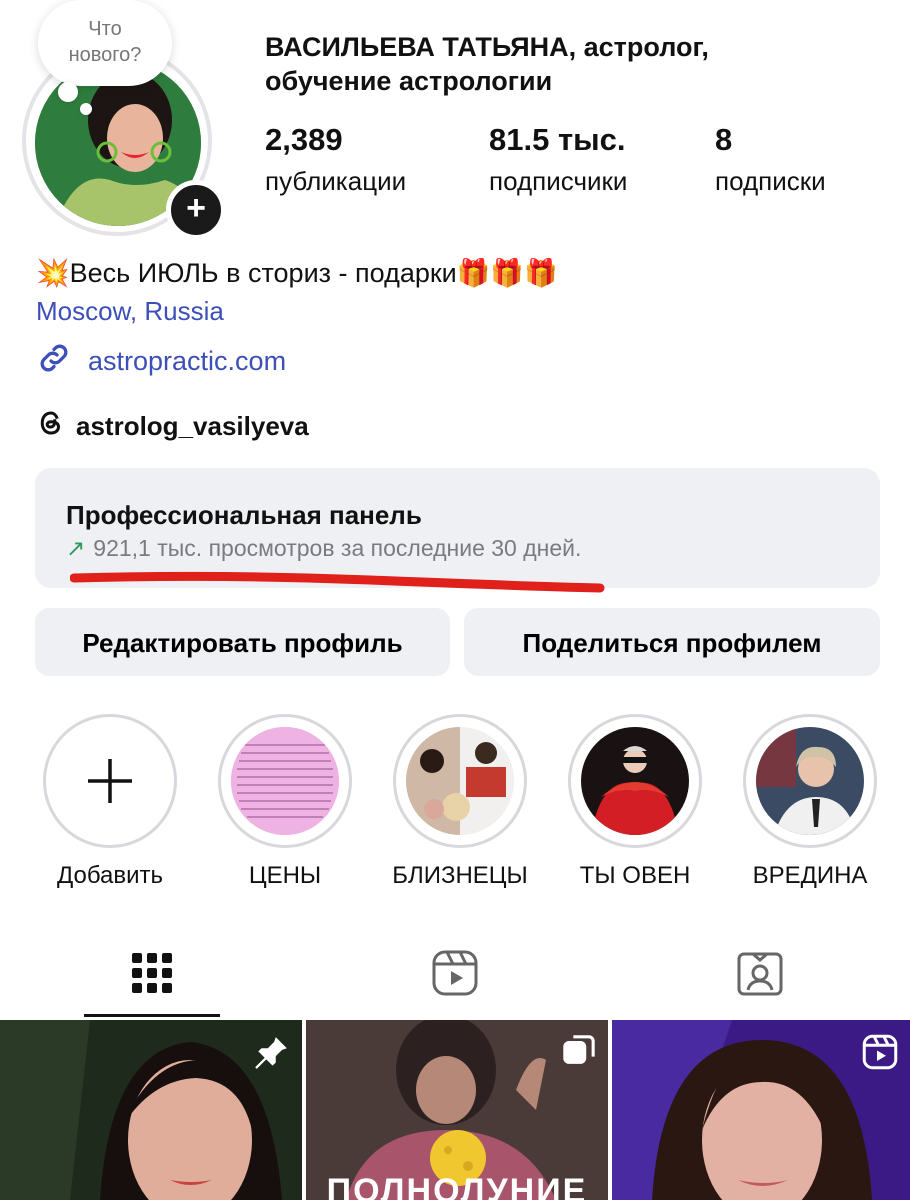  I want to click on note-line1: Что, so click(105, 29).